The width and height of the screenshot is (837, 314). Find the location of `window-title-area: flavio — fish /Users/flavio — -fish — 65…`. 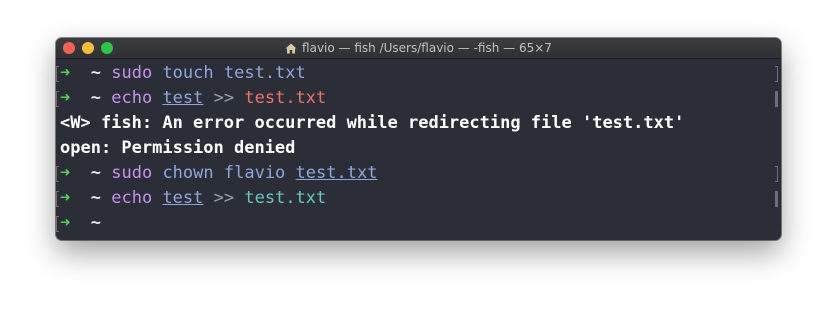

window-title-area: flavio — fish /Users/flavio — -fish — 65… is located at coordinates (418, 48).